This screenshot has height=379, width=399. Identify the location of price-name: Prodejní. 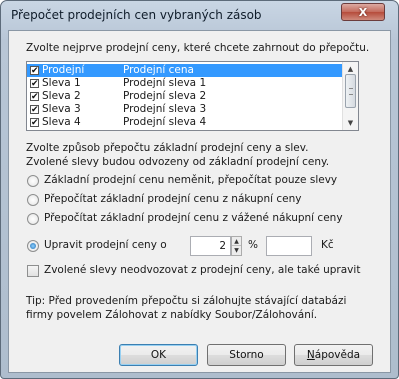
(63, 70).